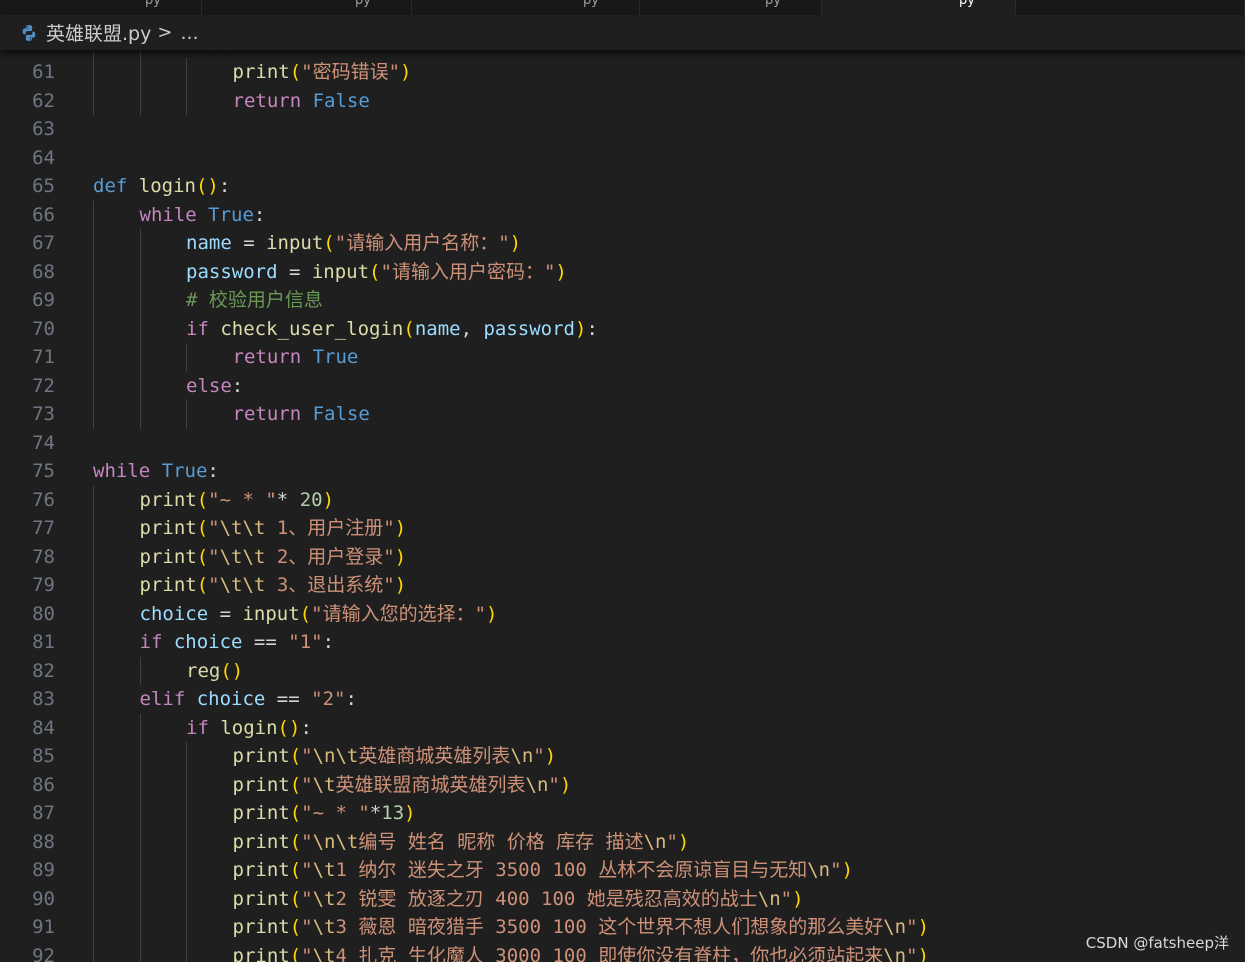 The image size is (1245, 962). I want to click on code-token: "请输入您的选择：", so click(399, 613).